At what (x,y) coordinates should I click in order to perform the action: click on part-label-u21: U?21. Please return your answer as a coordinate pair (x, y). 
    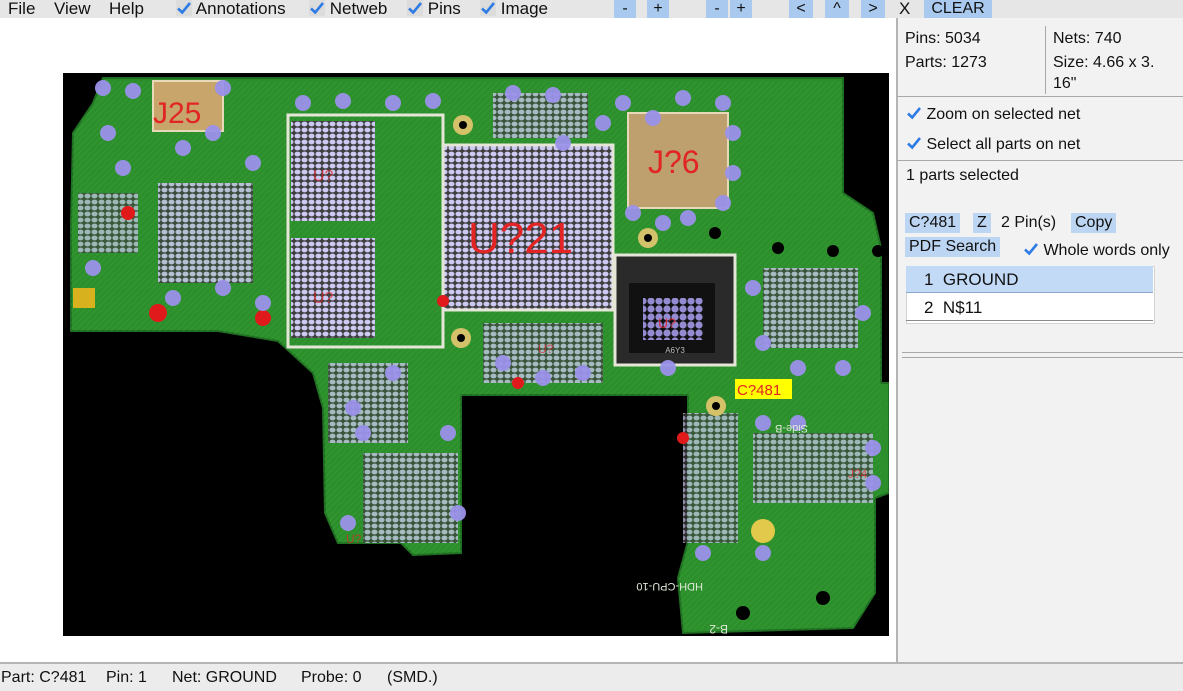
    Looking at the image, I should click on (520, 238).